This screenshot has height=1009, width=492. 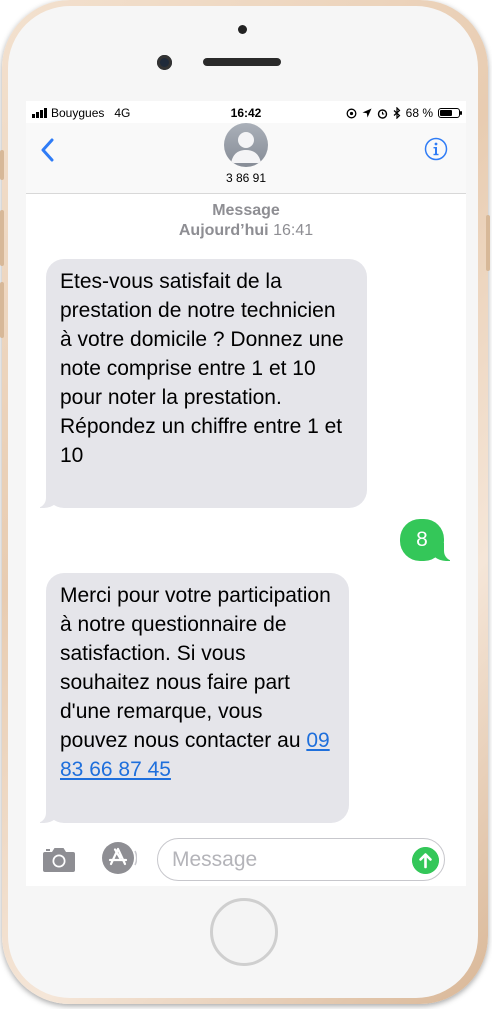 I want to click on battery-percent: 68 %, so click(x=419, y=113).